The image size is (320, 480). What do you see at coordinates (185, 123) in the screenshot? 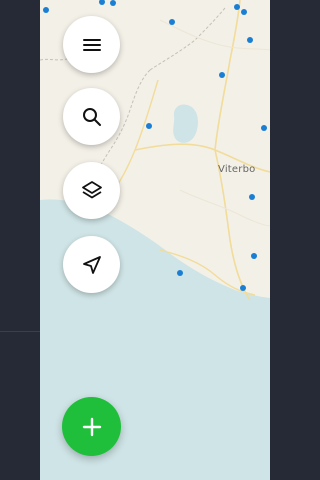
I see `lake-area` at bounding box center [185, 123].